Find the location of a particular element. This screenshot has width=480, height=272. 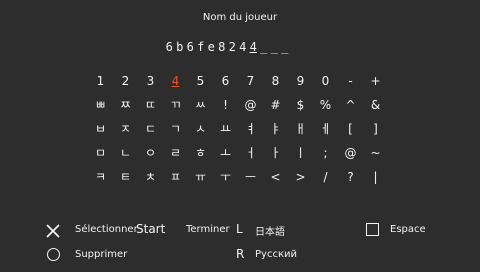

space-label: Espace is located at coordinates (408, 229).